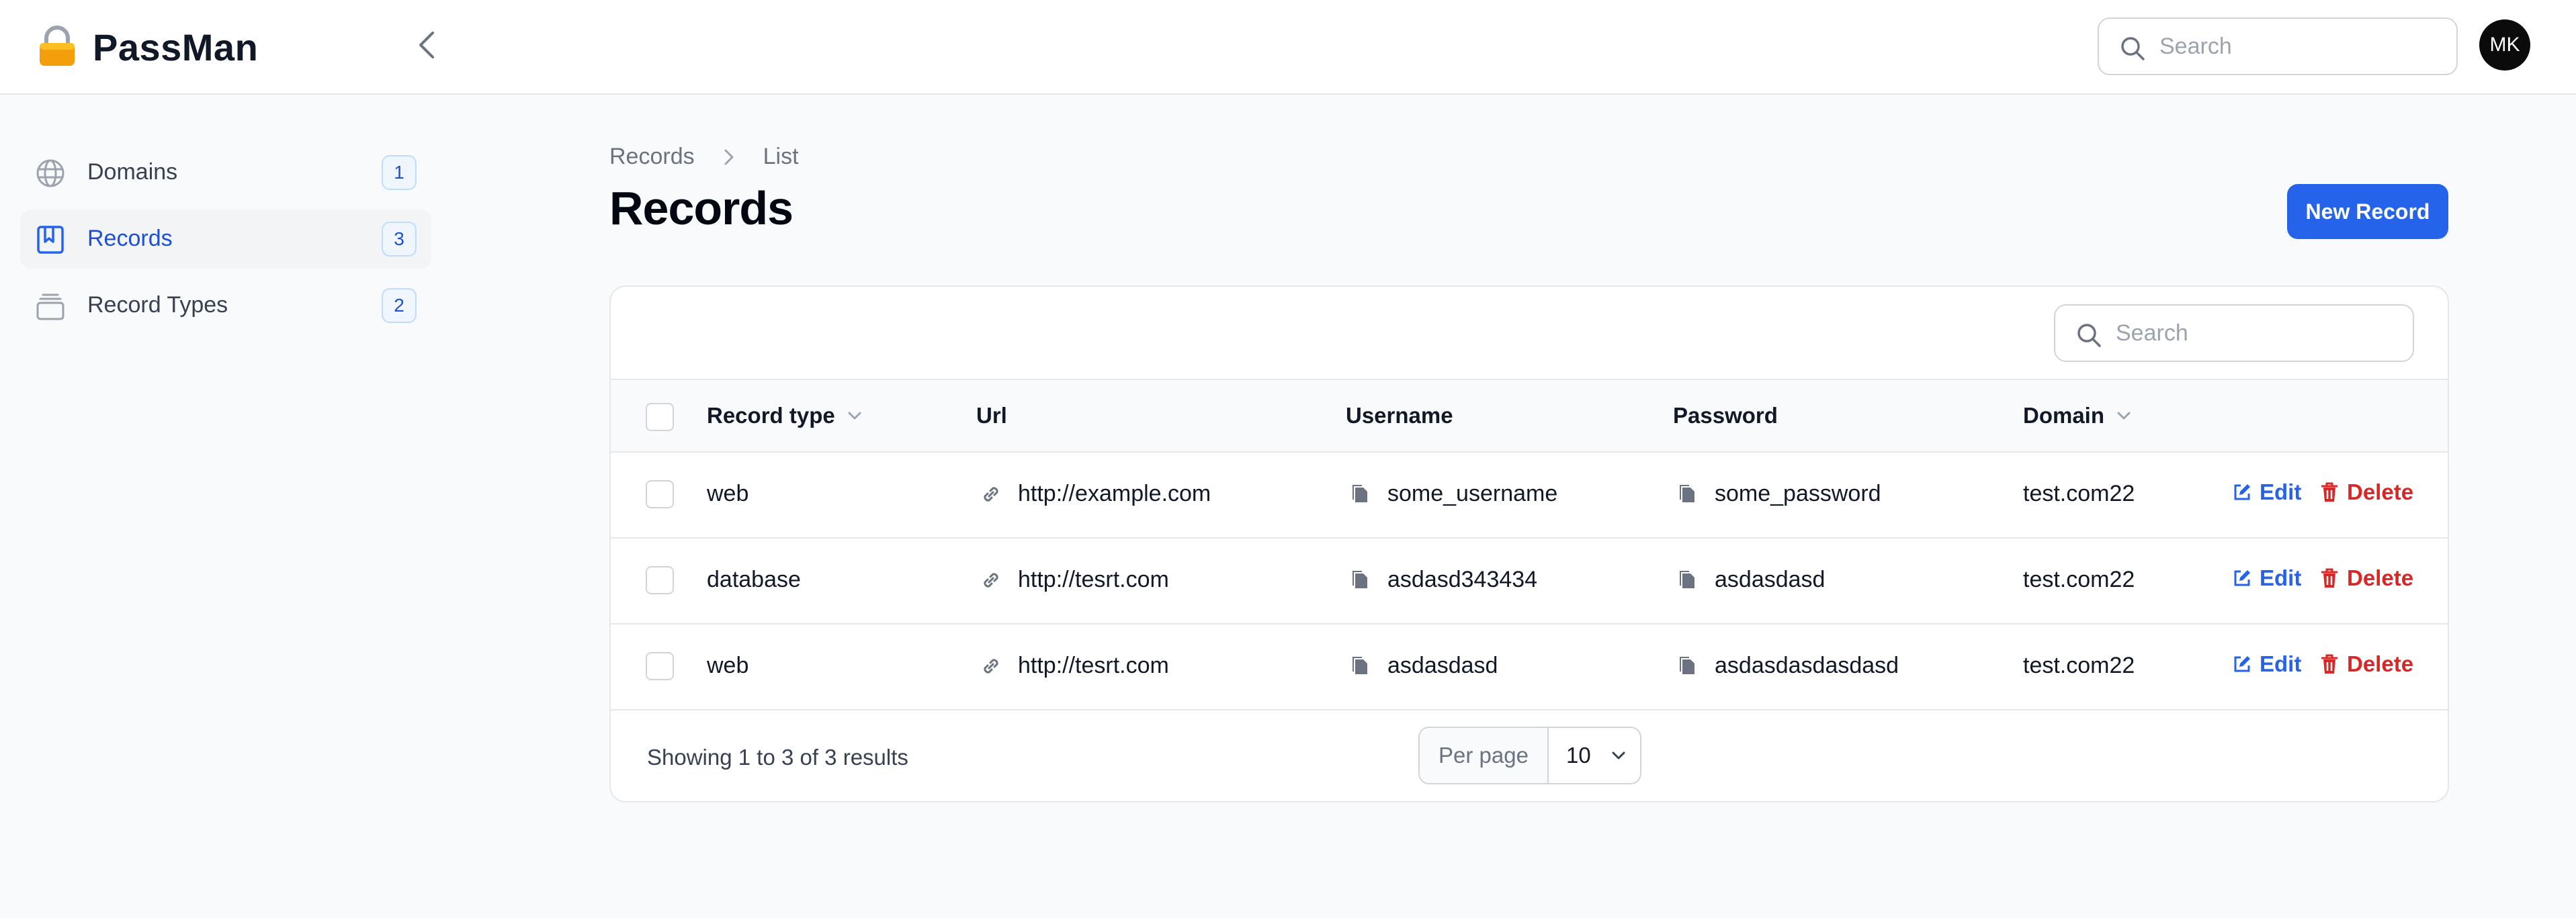 The image size is (2576, 918). Describe the element at coordinates (50, 173) in the screenshot. I see `globe-icon` at that location.